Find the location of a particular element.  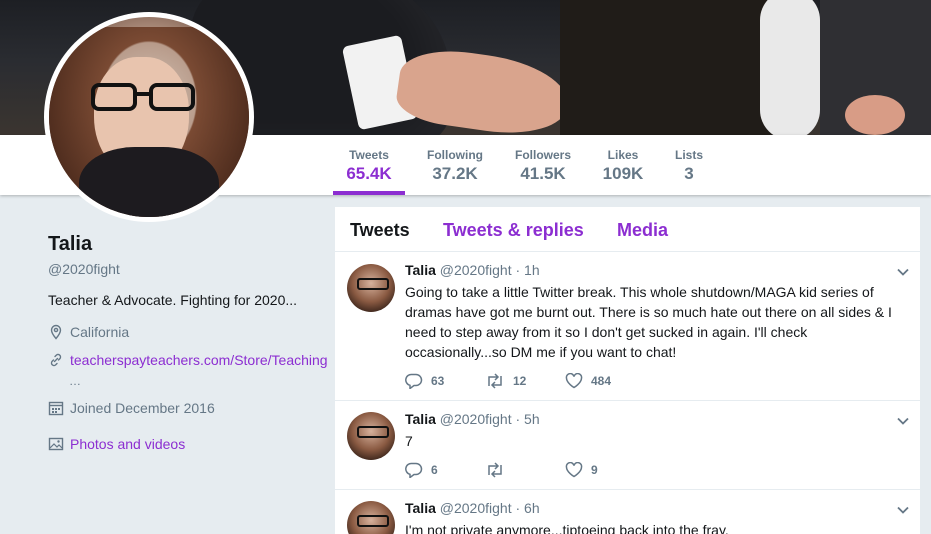

reply-button: 6 is located at coordinates (445, 470).